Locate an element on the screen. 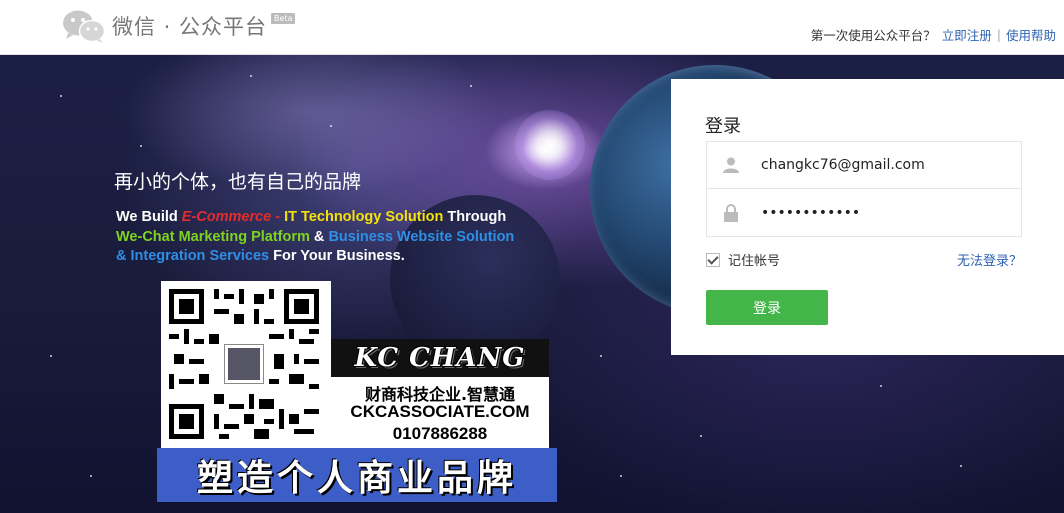  promo-integration: & Integration Services is located at coordinates (193, 256).